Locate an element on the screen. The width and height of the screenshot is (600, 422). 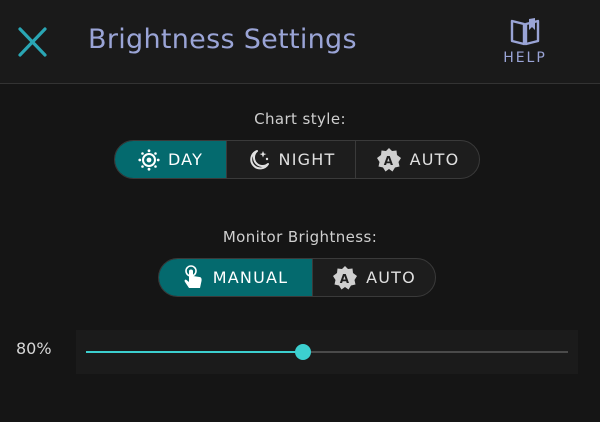
brightness-value-label: 80% is located at coordinates (34, 348).